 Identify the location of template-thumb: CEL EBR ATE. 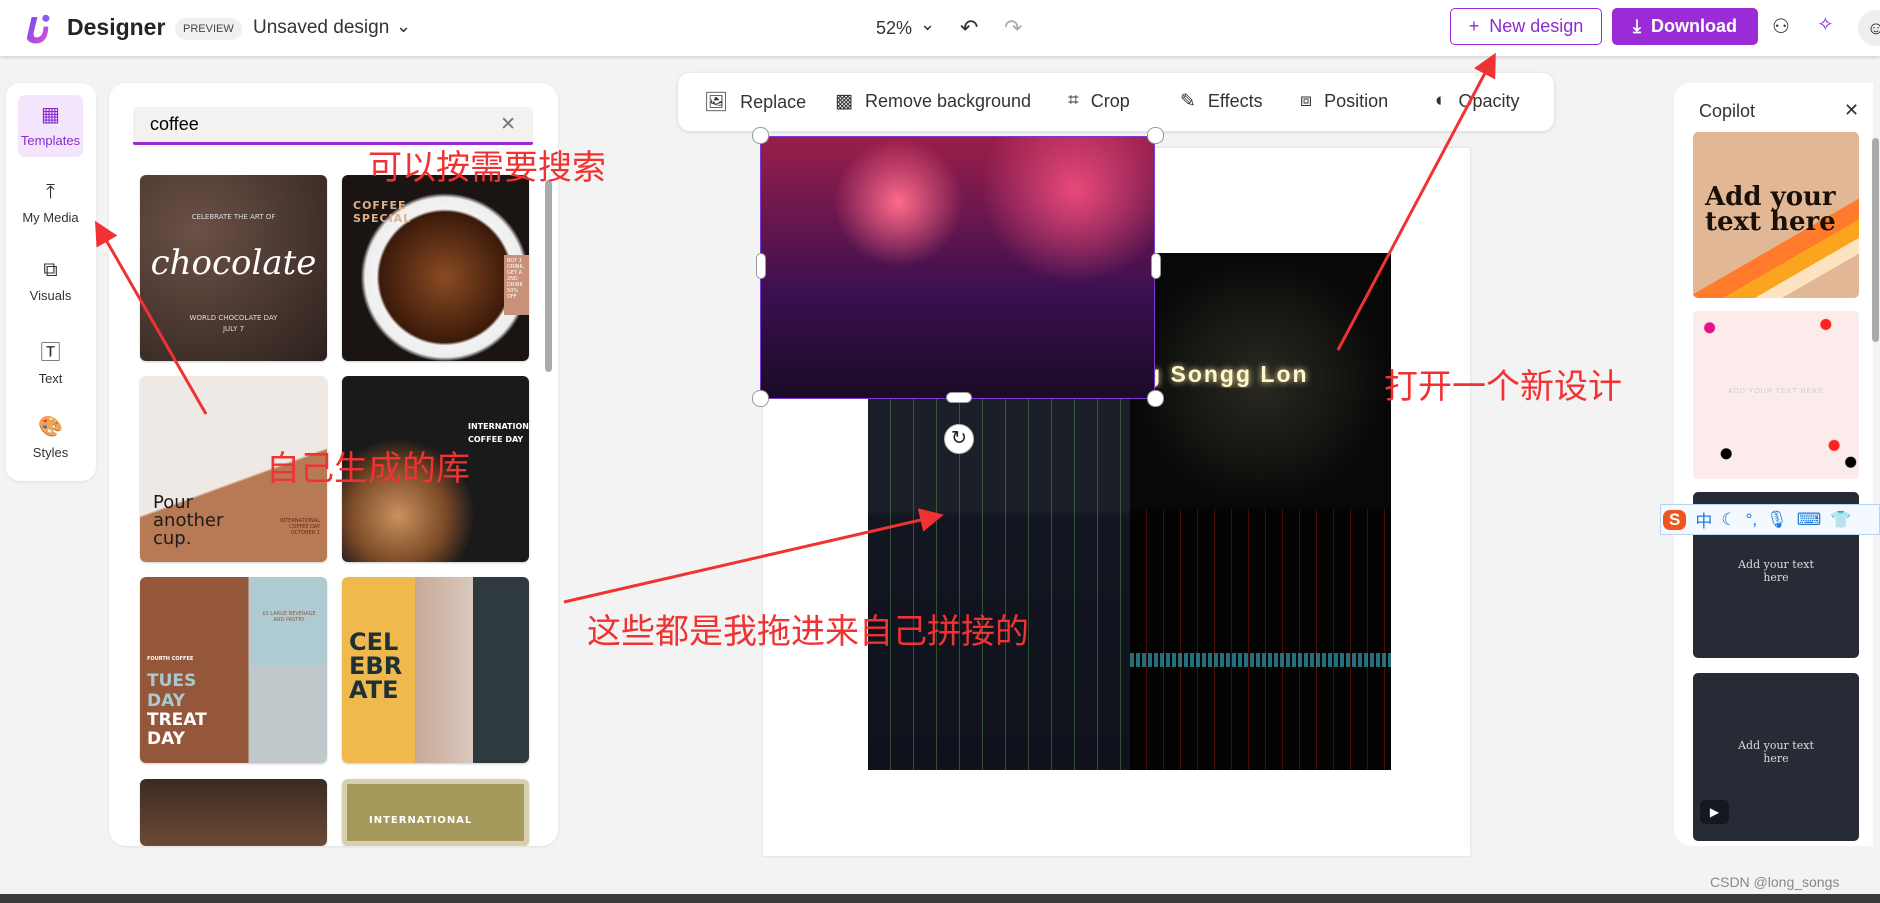
(435, 670).